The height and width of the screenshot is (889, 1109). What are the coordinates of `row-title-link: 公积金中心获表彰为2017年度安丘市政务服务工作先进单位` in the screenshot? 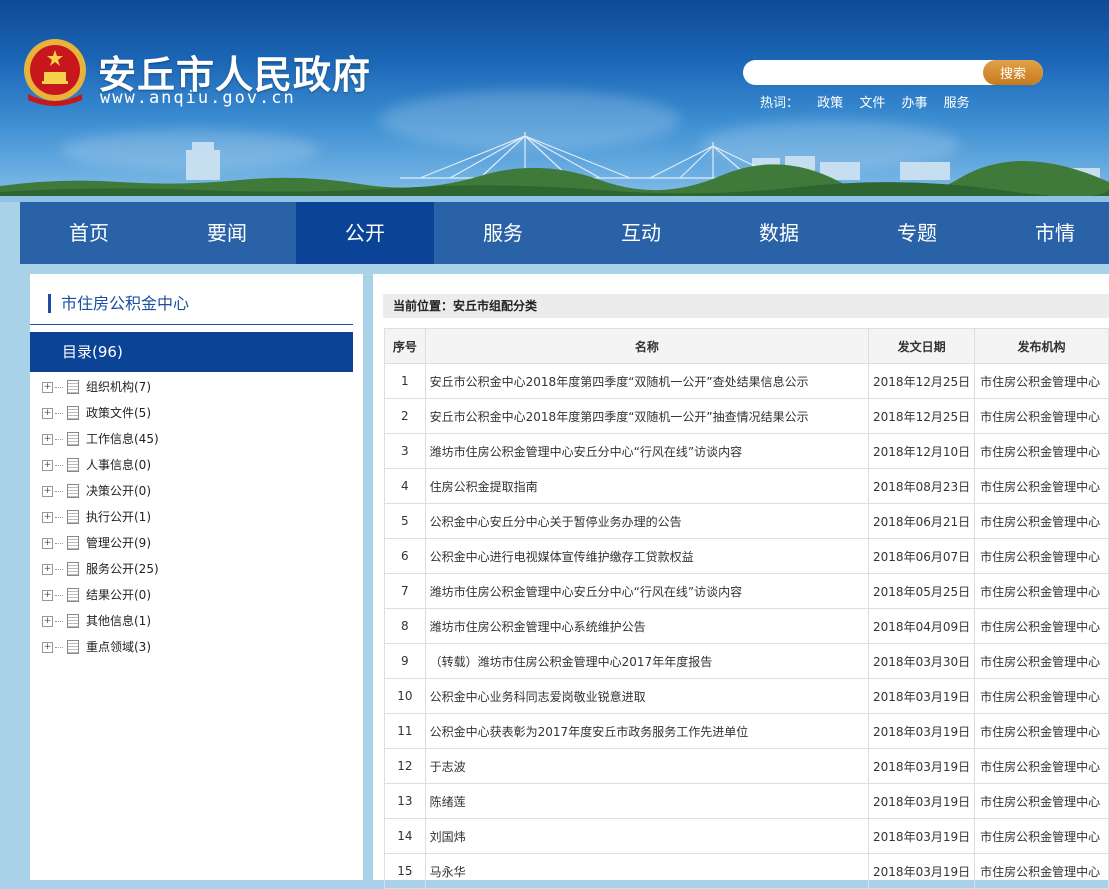 It's located at (647, 731).